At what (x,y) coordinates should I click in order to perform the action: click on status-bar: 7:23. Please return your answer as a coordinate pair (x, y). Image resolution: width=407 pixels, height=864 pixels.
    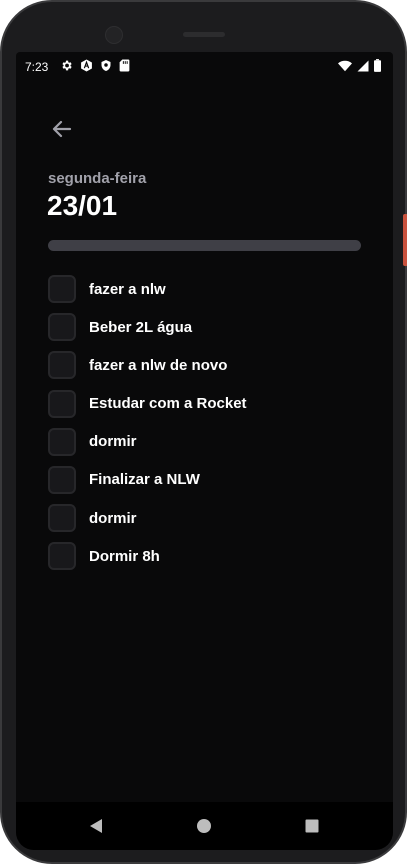
    Looking at the image, I should click on (204, 67).